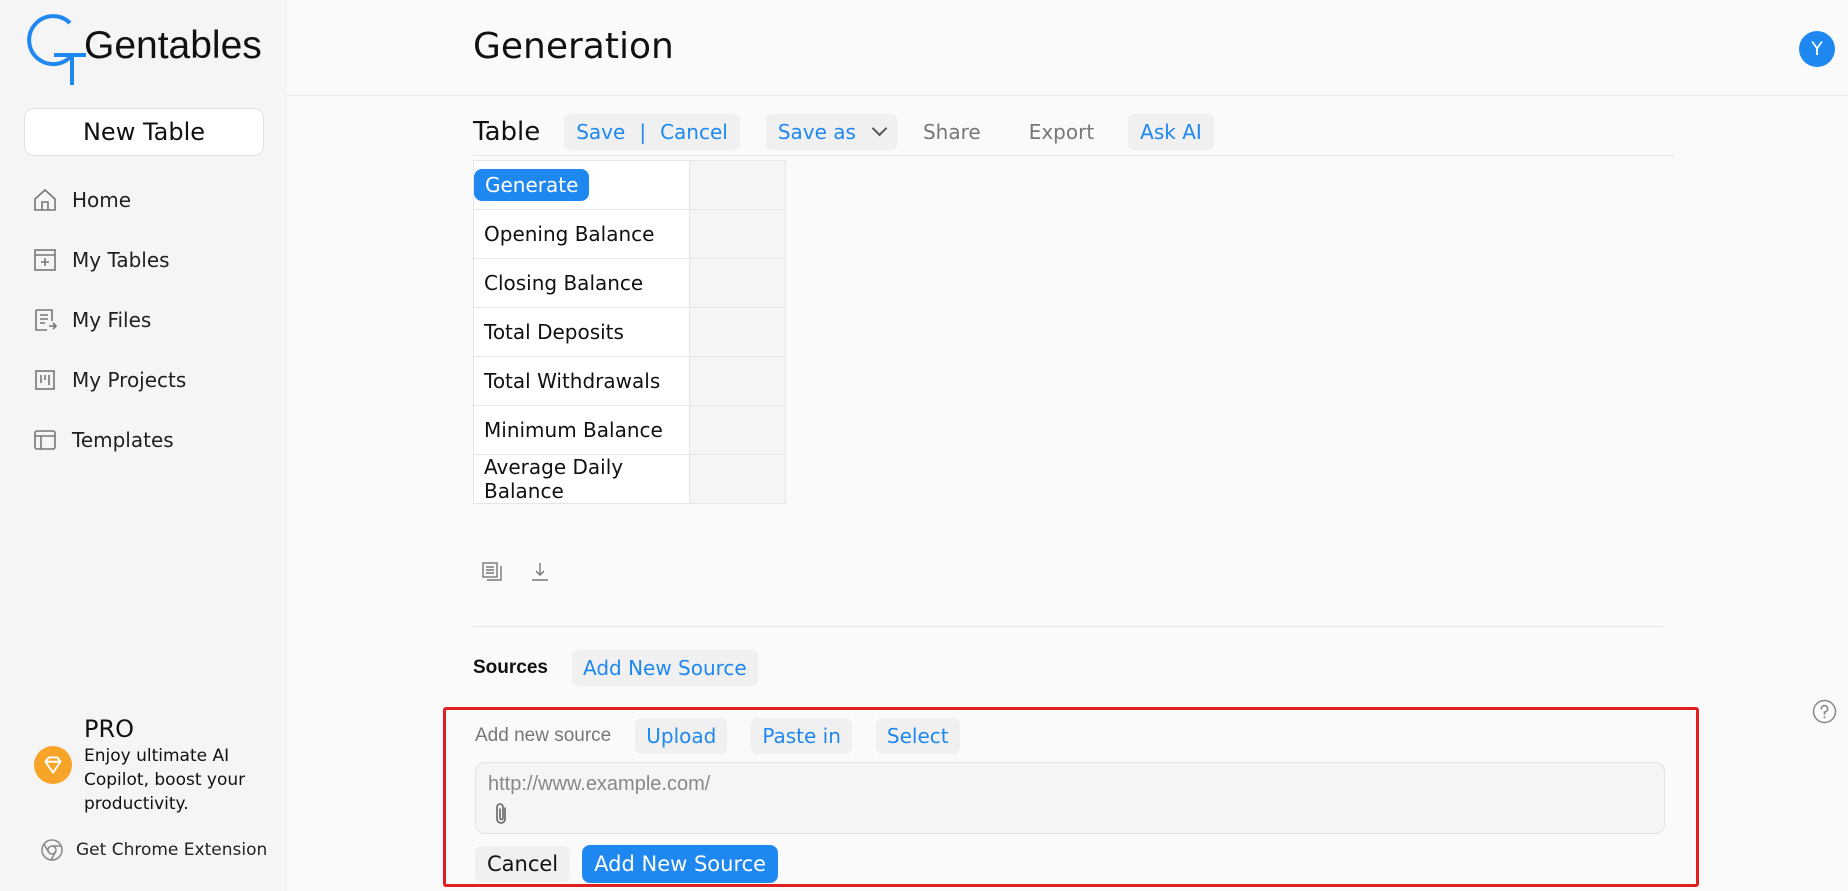  What do you see at coordinates (109, 729) in the screenshot?
I see `pro-title: PRO` at bounding box center [109, 729].